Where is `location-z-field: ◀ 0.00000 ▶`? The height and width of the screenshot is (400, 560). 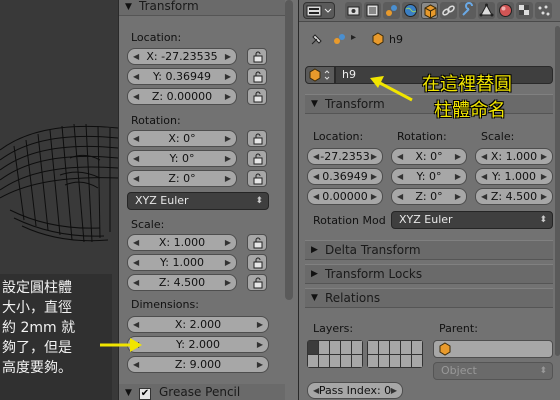
location-z-field: ◀ 0.00000 ▶ is located at coordinates (345, 196).